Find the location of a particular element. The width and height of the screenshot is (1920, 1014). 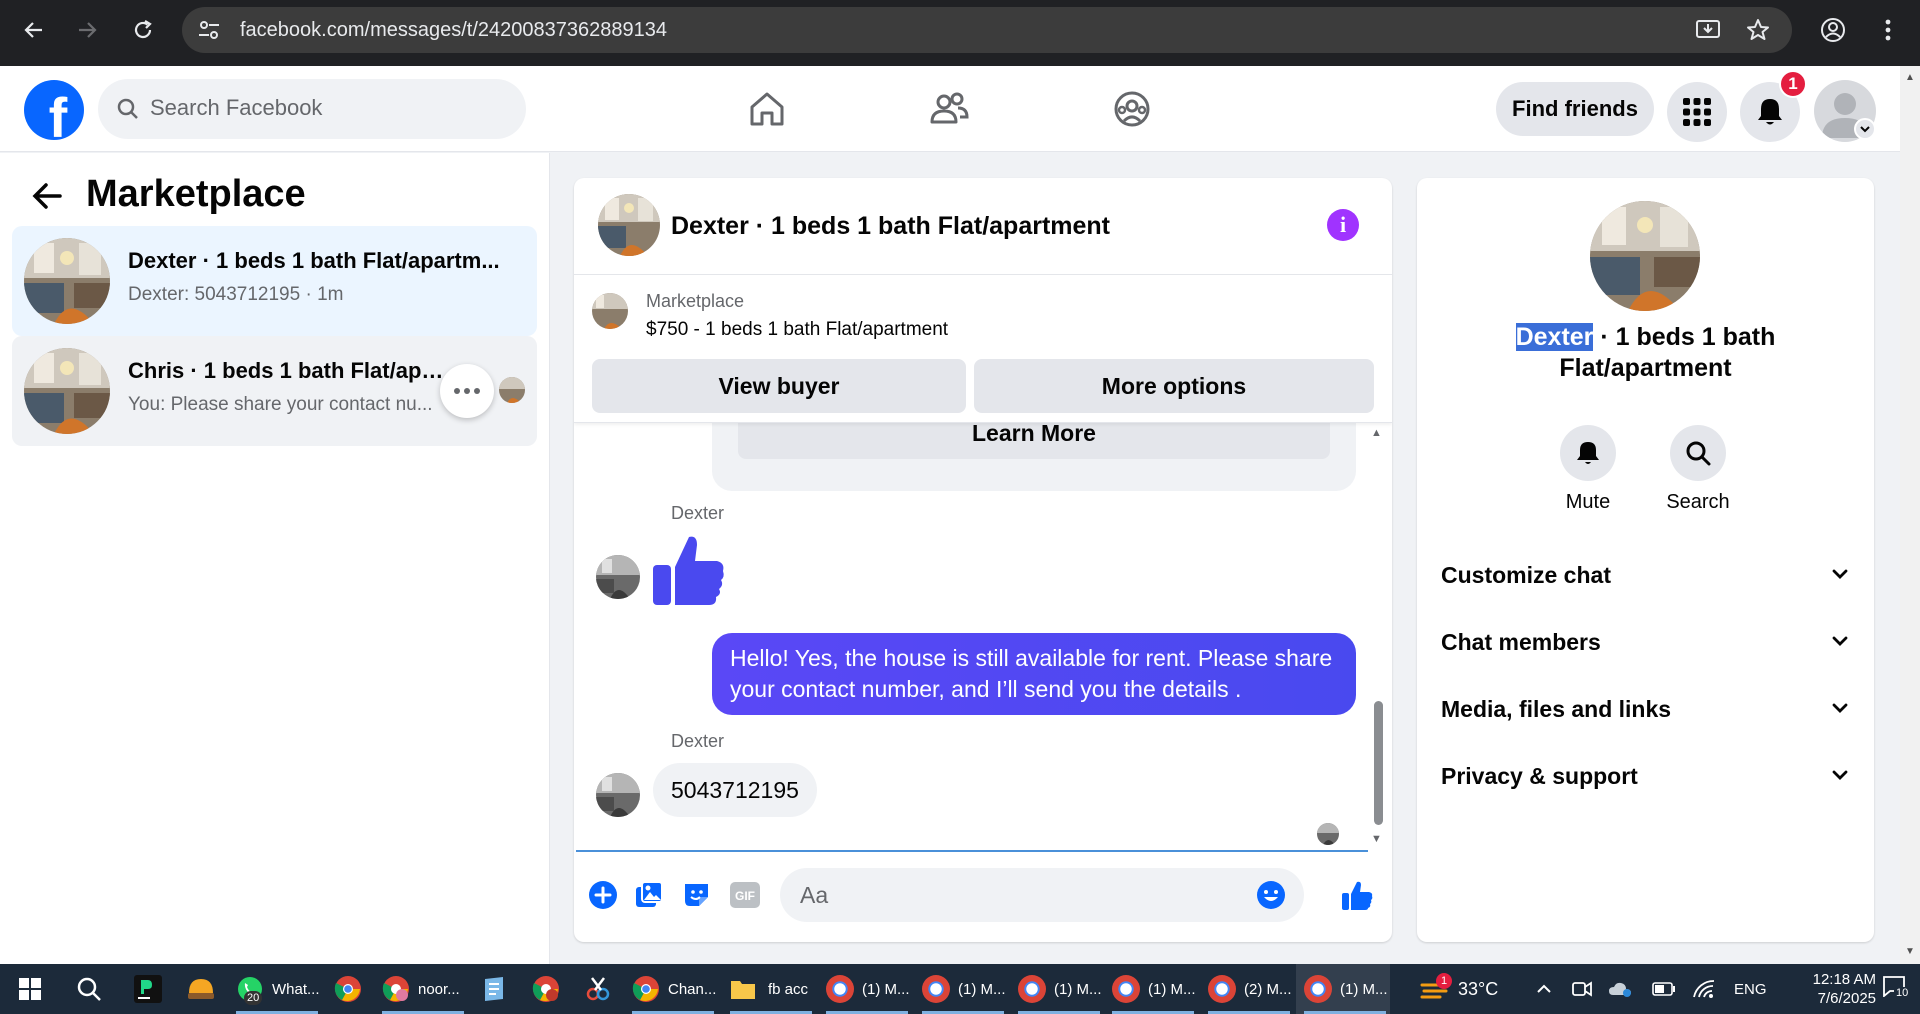

listing-price-title: $750 - 1 beds 1 bath Flat/apartment is located at coordinates (797, 330).